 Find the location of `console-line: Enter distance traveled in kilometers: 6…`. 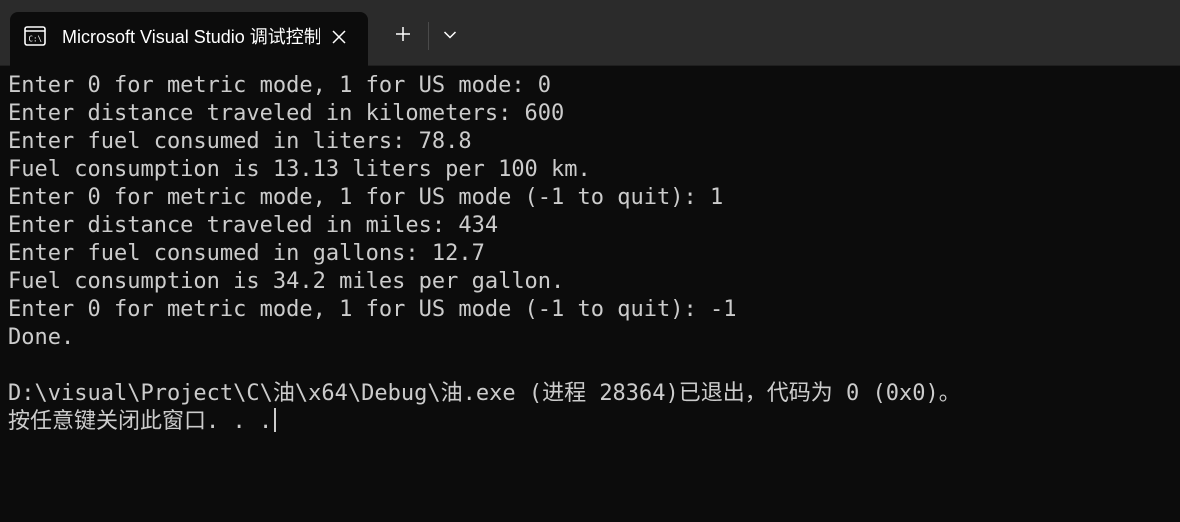

console-line: Enter distance traveled in kilometers: 6… is located at coordinates (286, 113).